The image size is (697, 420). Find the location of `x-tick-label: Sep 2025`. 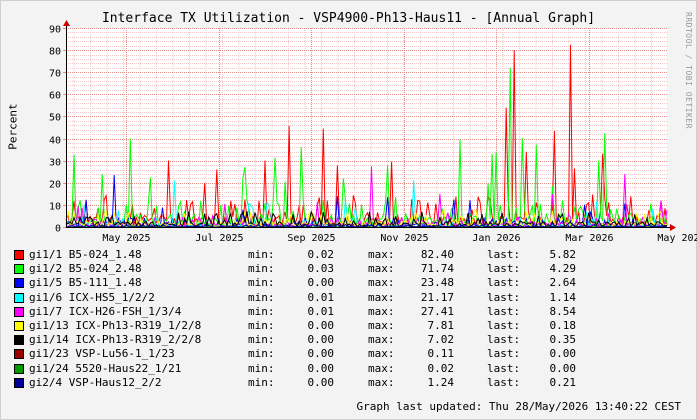

x-tick-label: Sep 2025 is located at coordinates (311, 238).